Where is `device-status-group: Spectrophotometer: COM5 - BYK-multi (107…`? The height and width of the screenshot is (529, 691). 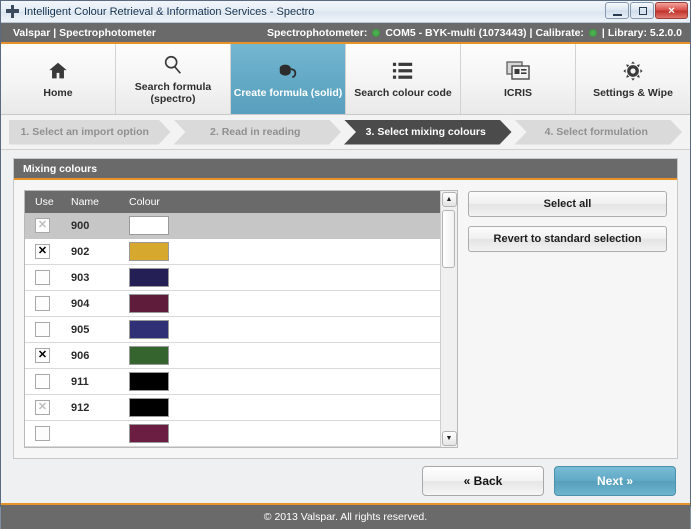
device-status-group: Spectrophotometer: COM5 - BYK-multi (107… is located at coordinates (474, 33).